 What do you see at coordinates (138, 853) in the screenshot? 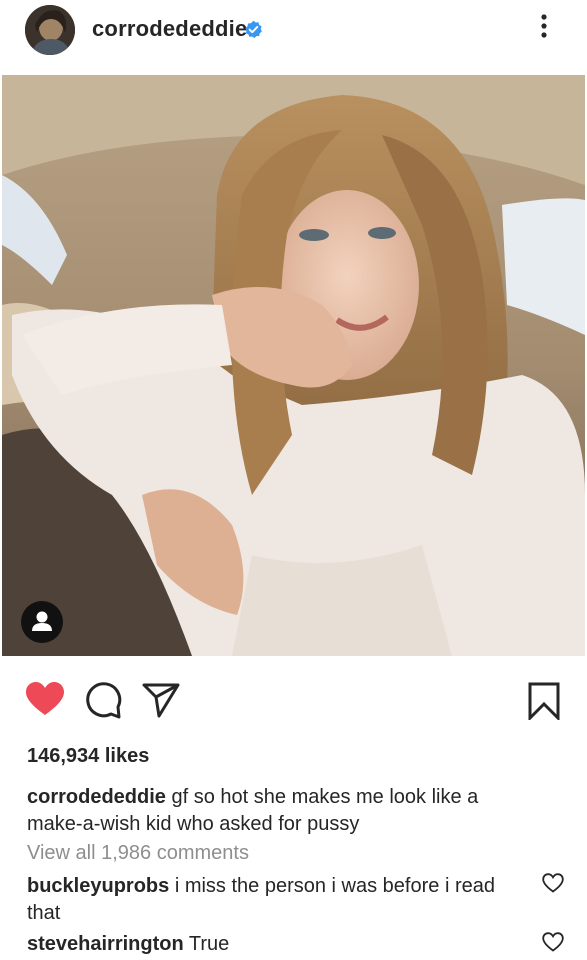
I see `view-all-comments-link: View all 1,986 comments` at bounding box center [138, 853].